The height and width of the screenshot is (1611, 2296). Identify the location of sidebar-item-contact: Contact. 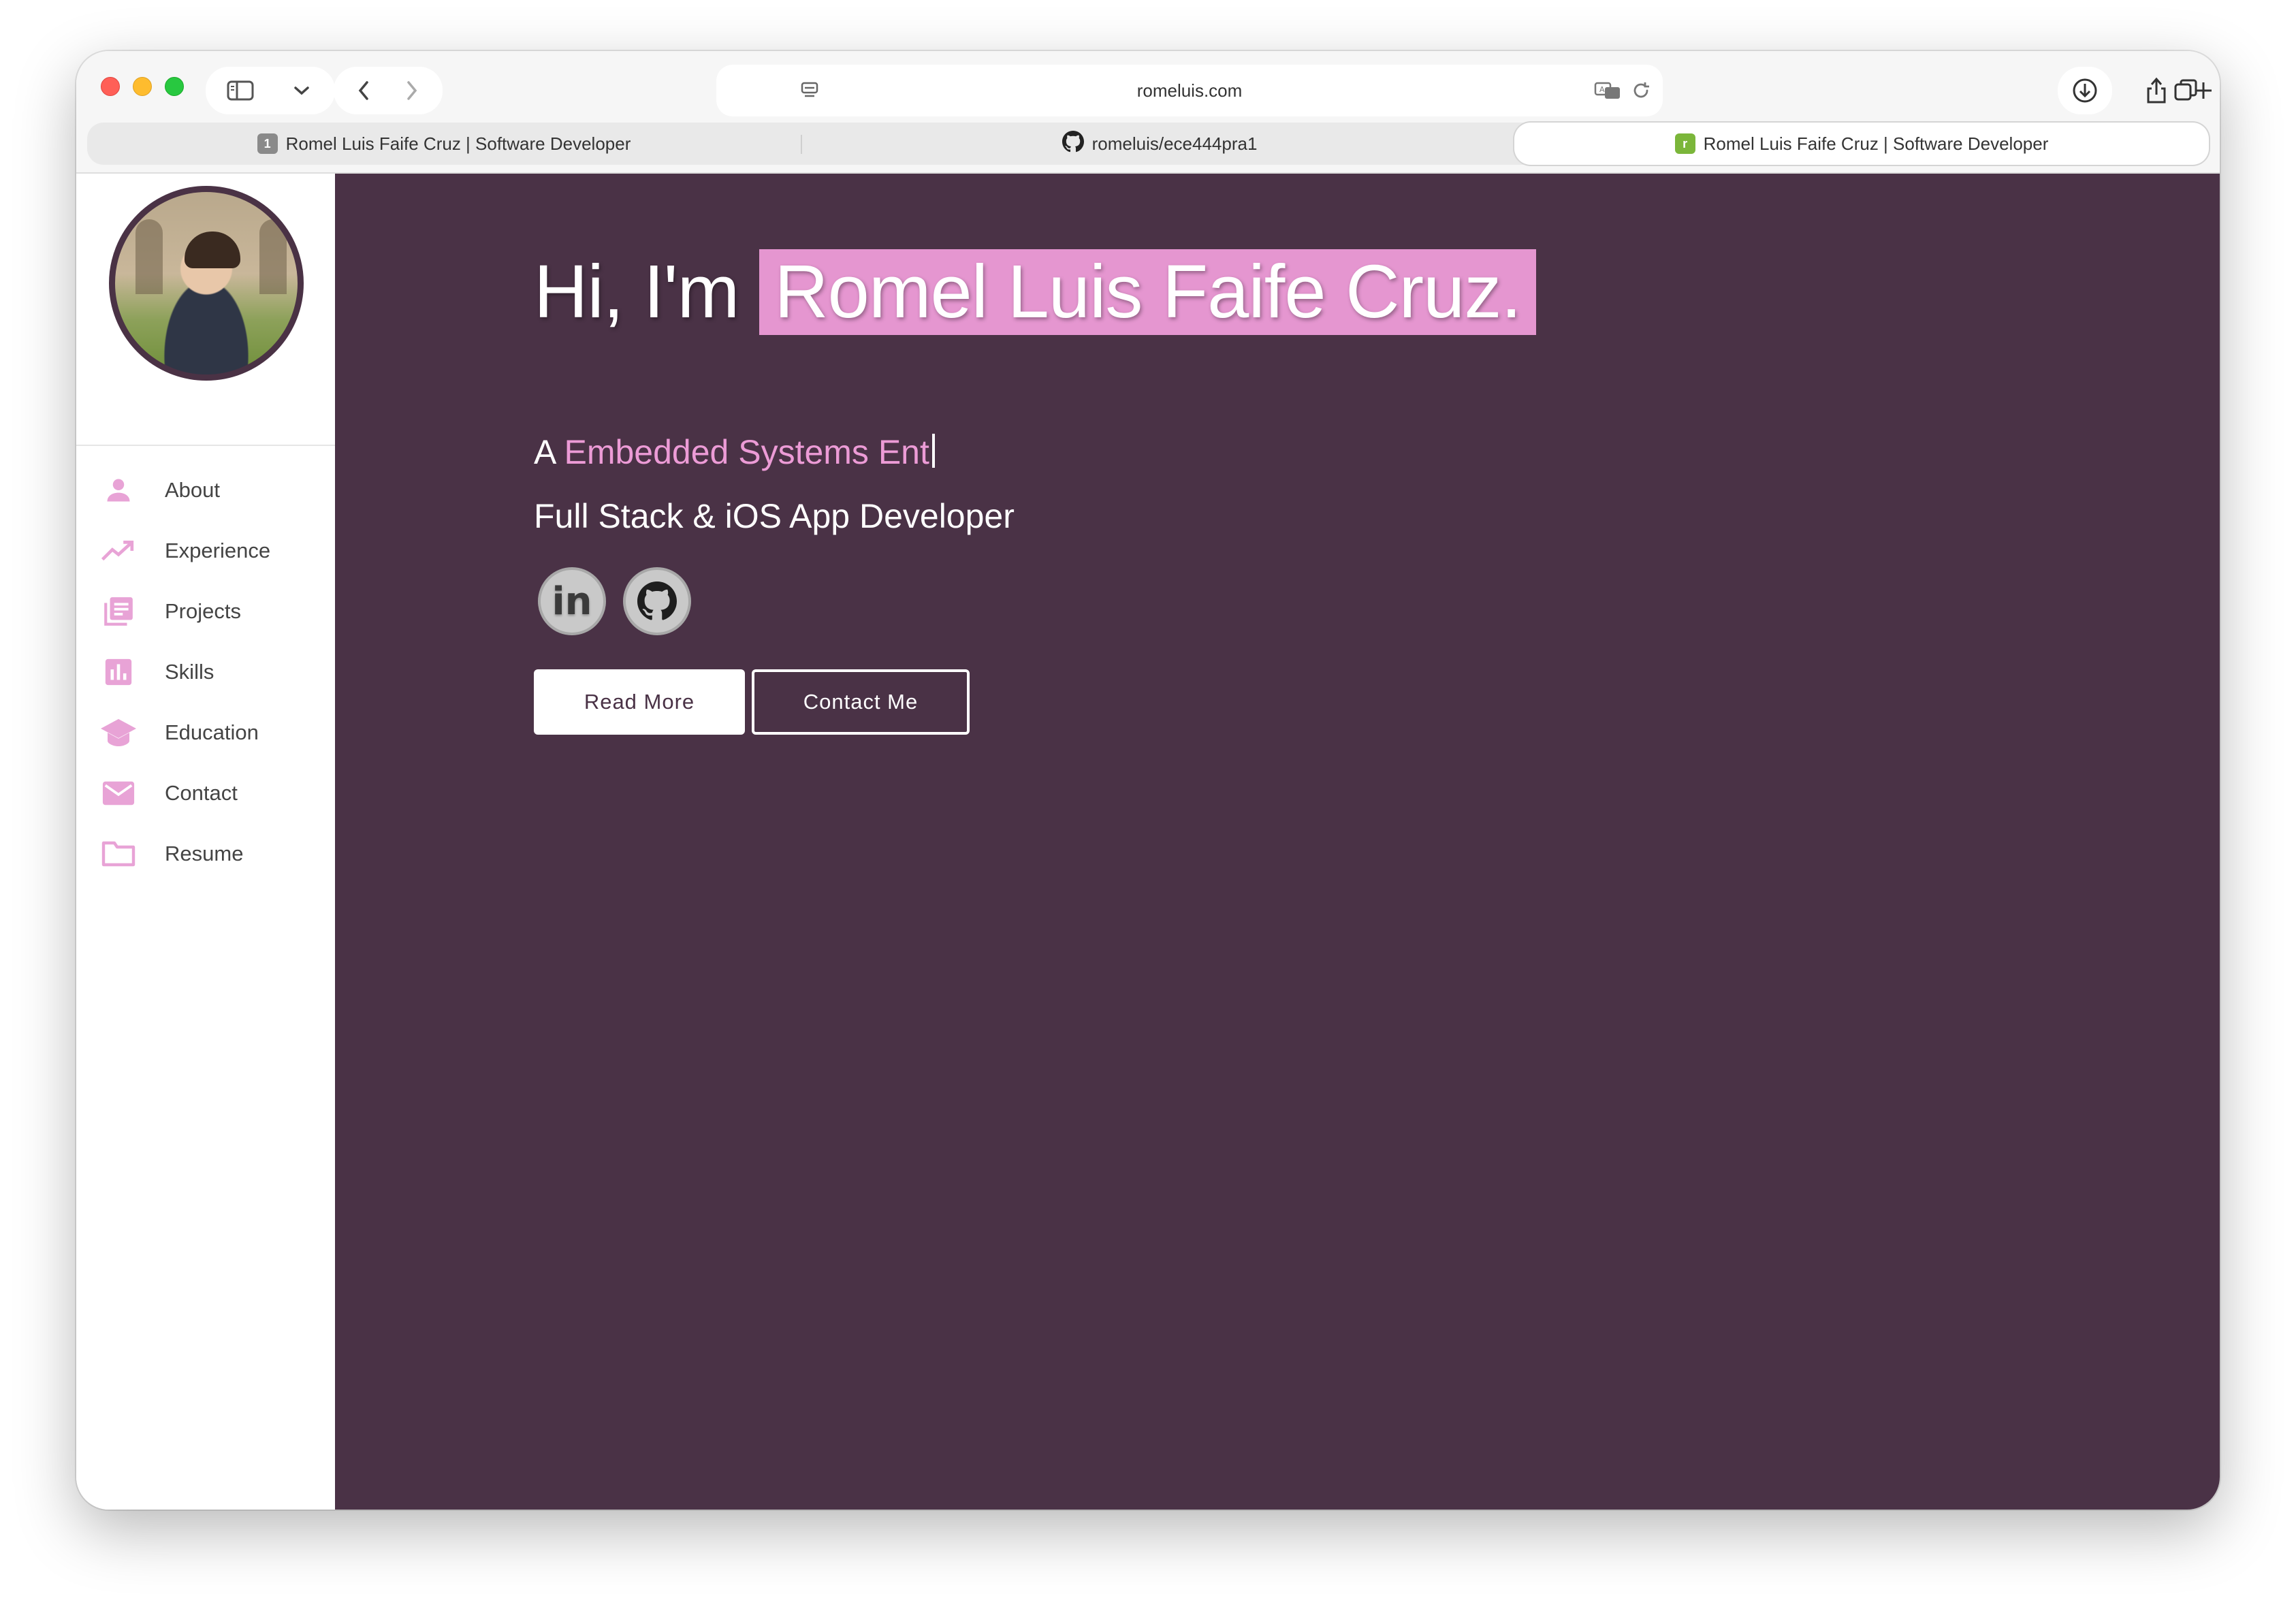
(205, 793).